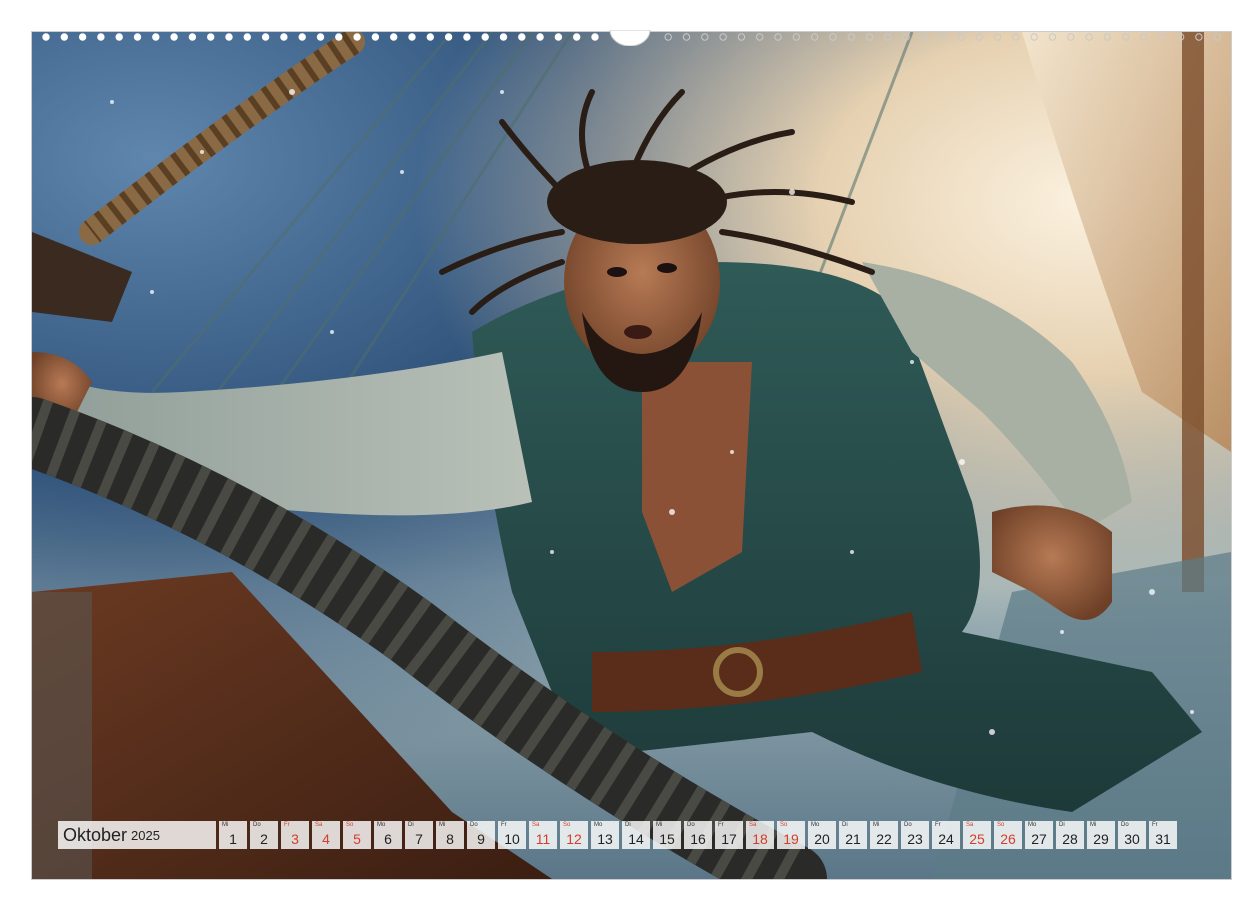 The image size is (1260, 908). Describe the element at coordinates (512, 839) in the screenshot. I see `day-number: 10` at that location.